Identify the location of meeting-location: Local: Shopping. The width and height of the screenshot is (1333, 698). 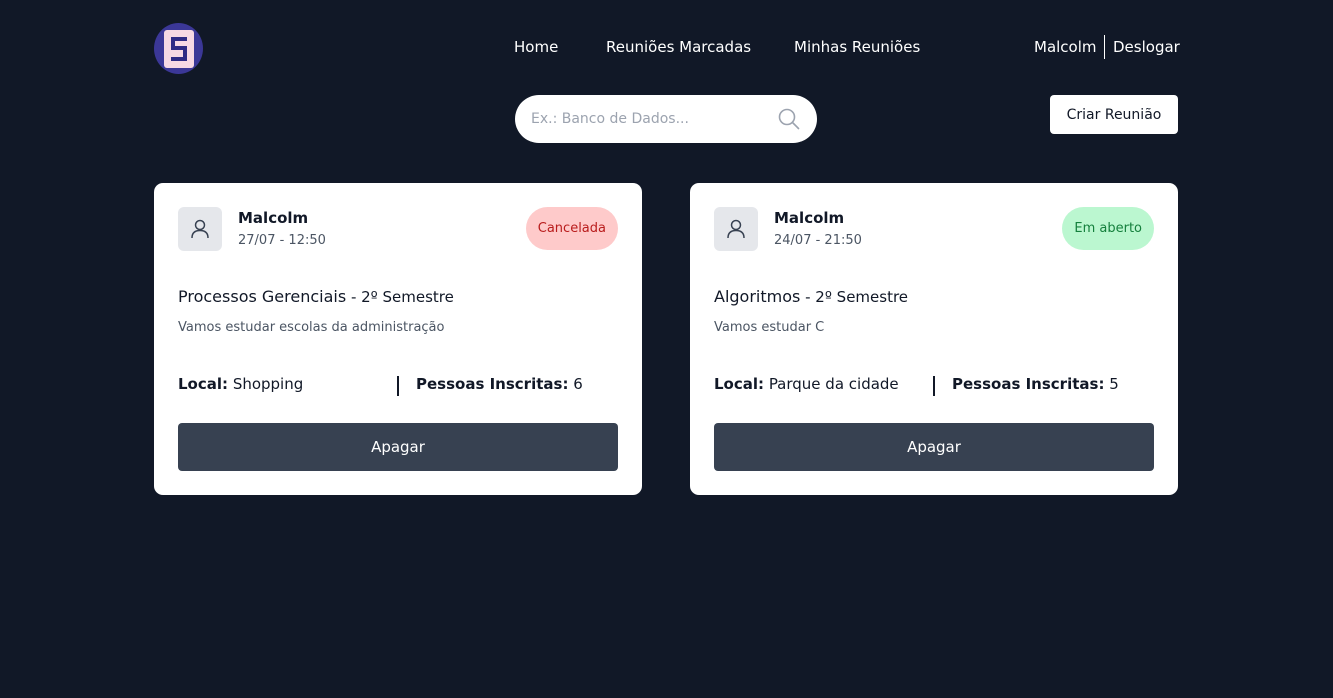
(240, 384).